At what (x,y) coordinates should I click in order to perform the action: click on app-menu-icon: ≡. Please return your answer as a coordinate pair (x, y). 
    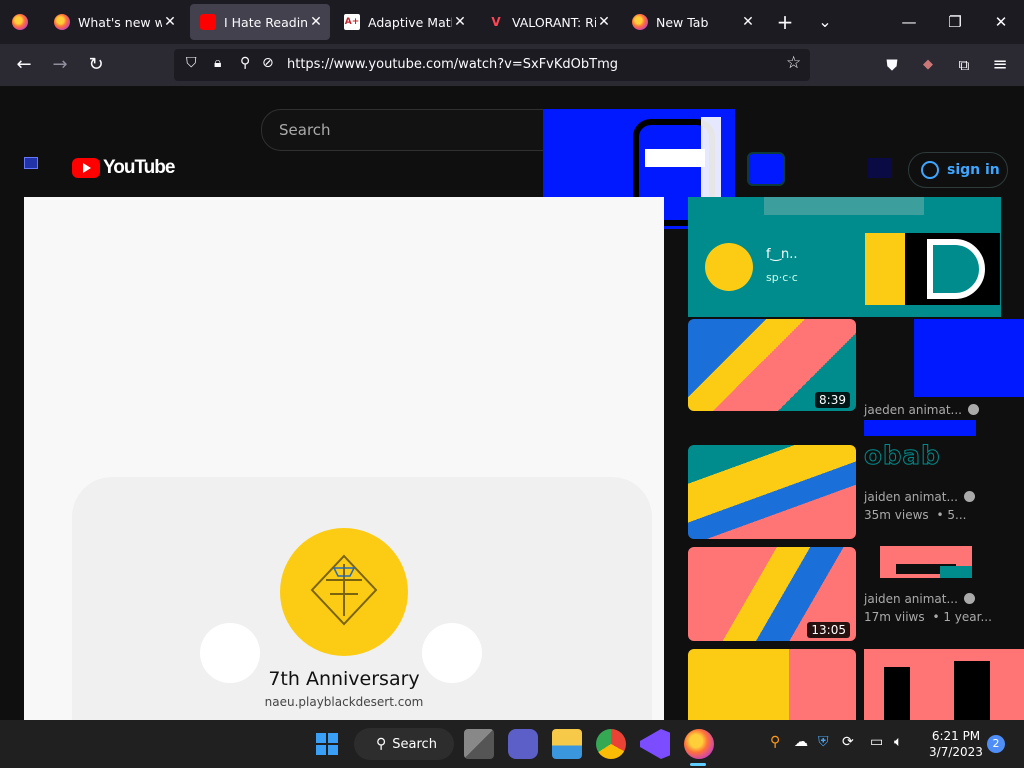
    Looking at the image, I should click on (1000, 65).